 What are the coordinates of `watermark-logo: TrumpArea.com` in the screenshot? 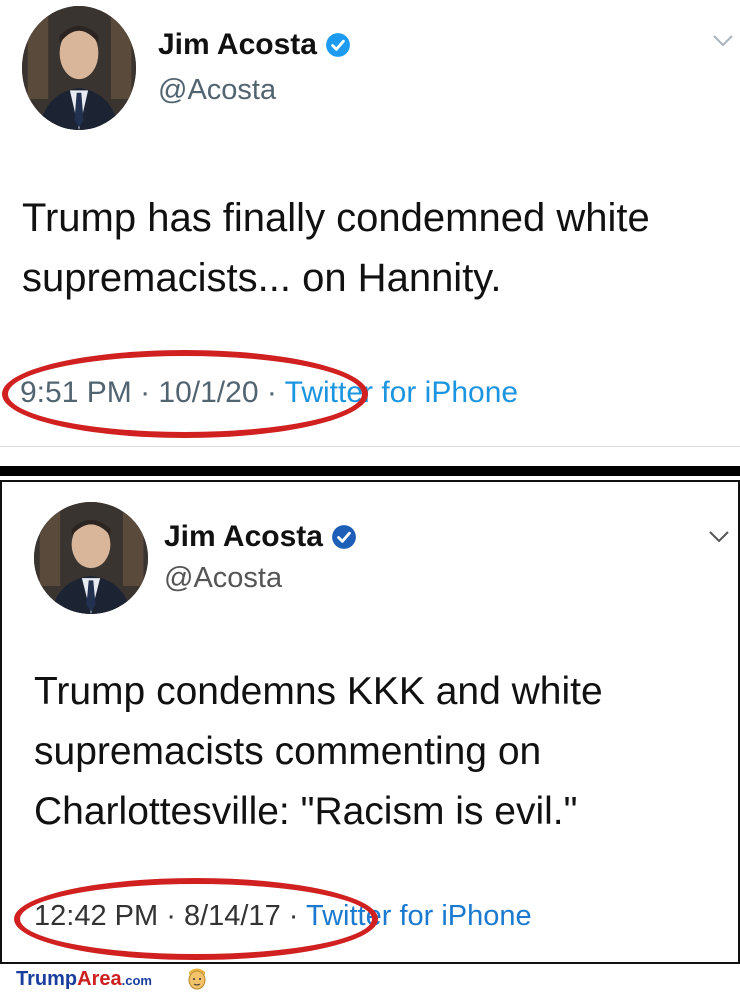 It's located at (84, 979).